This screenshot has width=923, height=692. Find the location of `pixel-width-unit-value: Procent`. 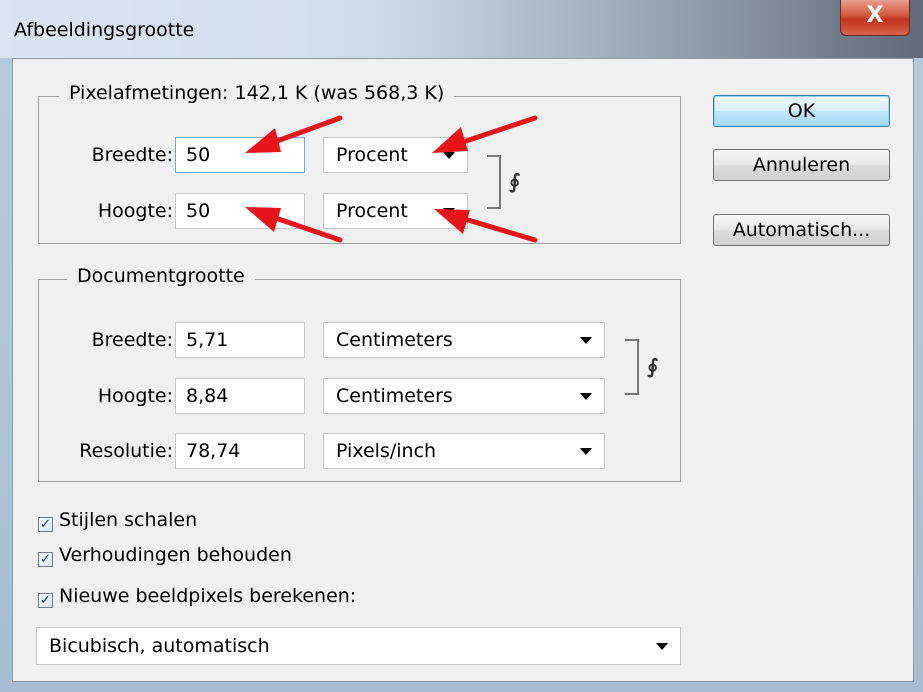

pixel-width-unit-value: Procent is located at coordinates (372, 155).